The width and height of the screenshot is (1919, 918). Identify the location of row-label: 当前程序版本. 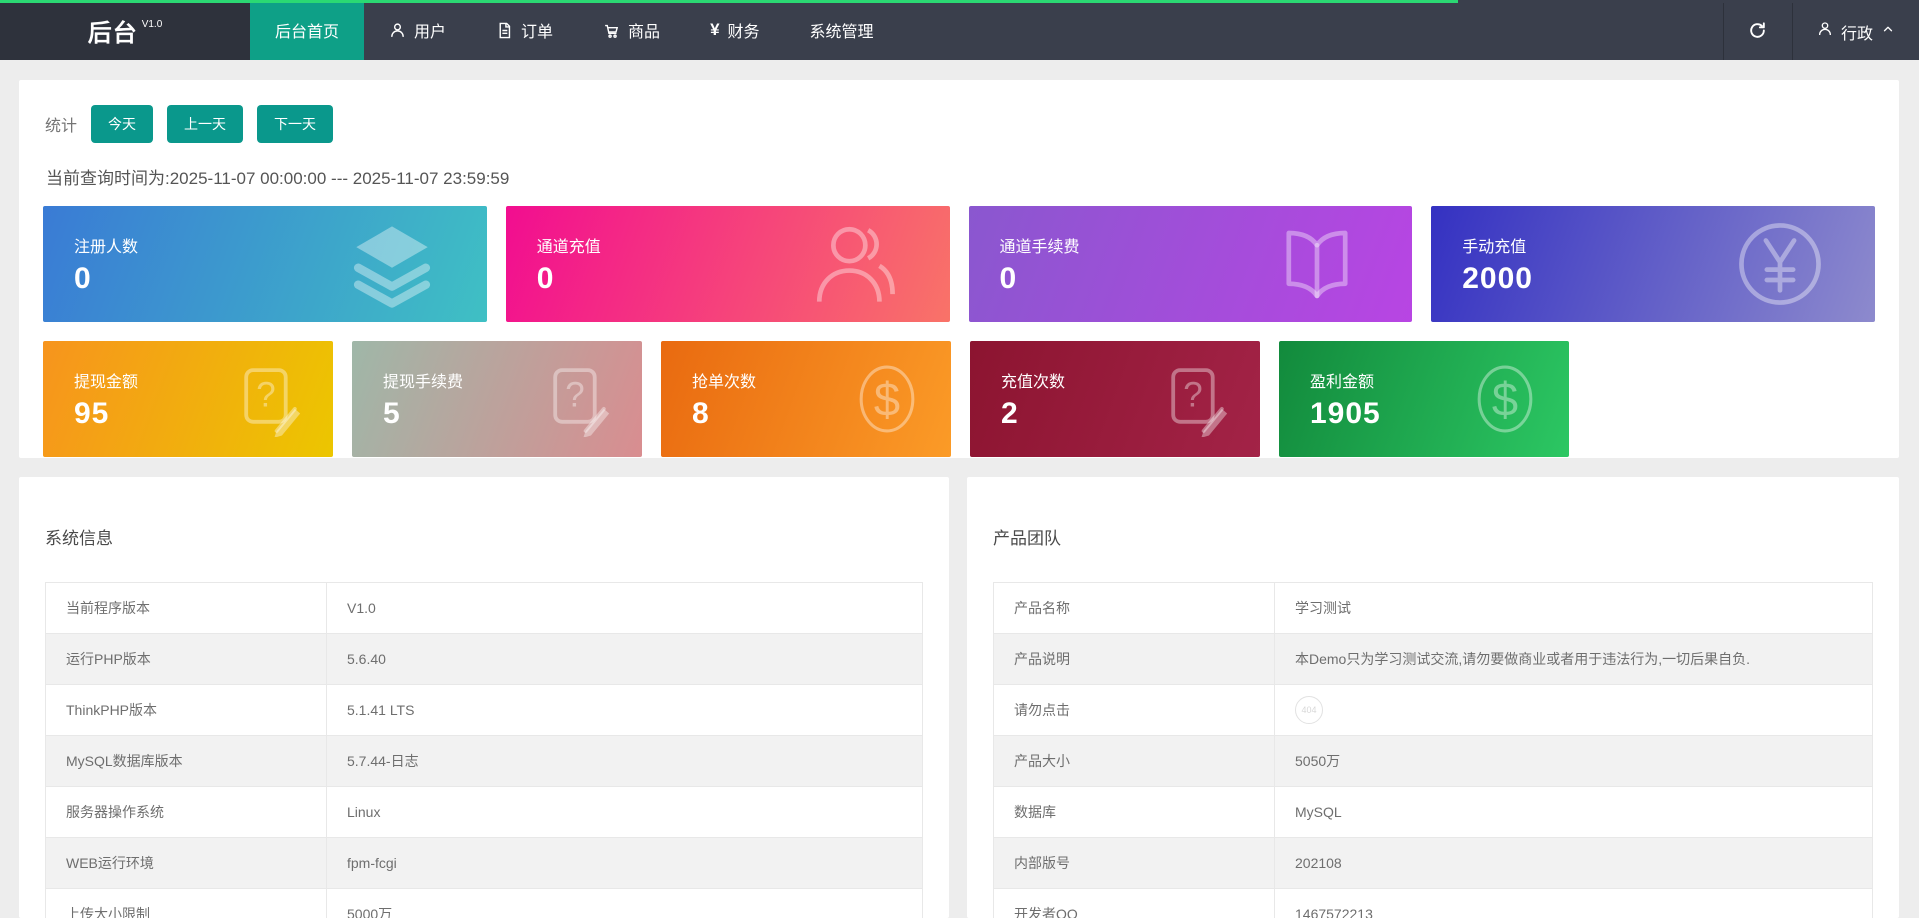
(186, 608).